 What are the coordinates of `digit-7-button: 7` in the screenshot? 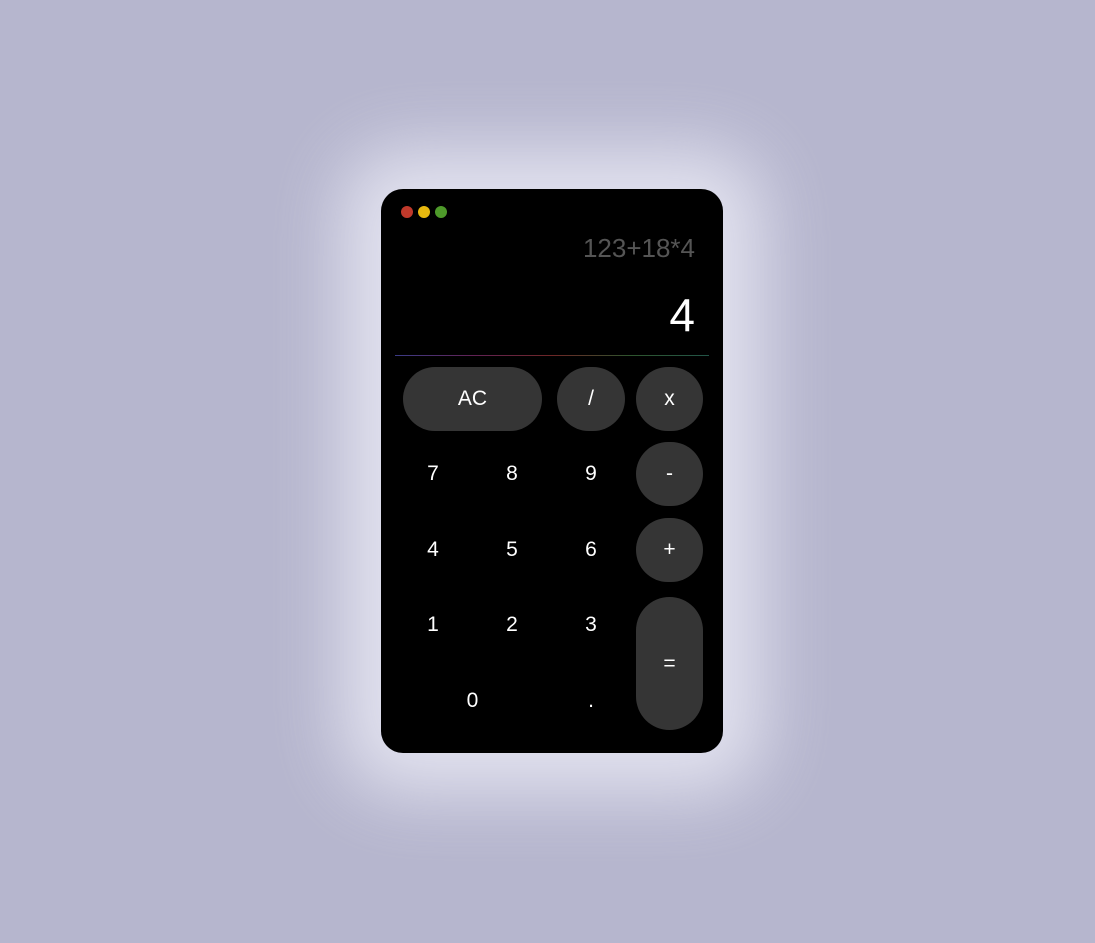 It's located at (433, 474).